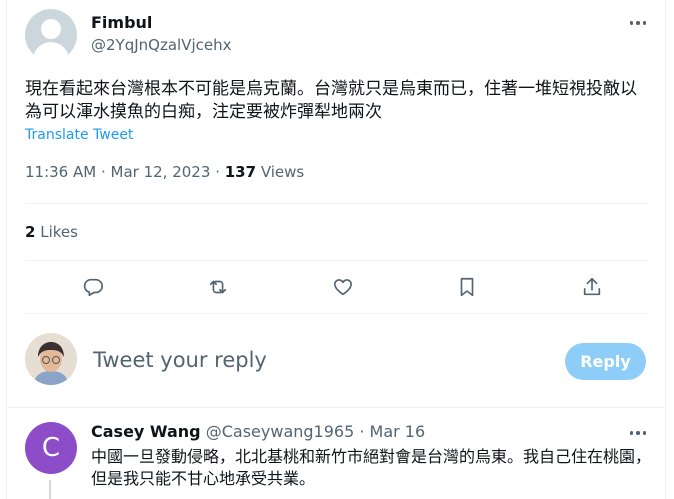 This screenshot has width=674, height=499. I want to click on translate-tweet-link: Translate Tweet, so click(79, 135).